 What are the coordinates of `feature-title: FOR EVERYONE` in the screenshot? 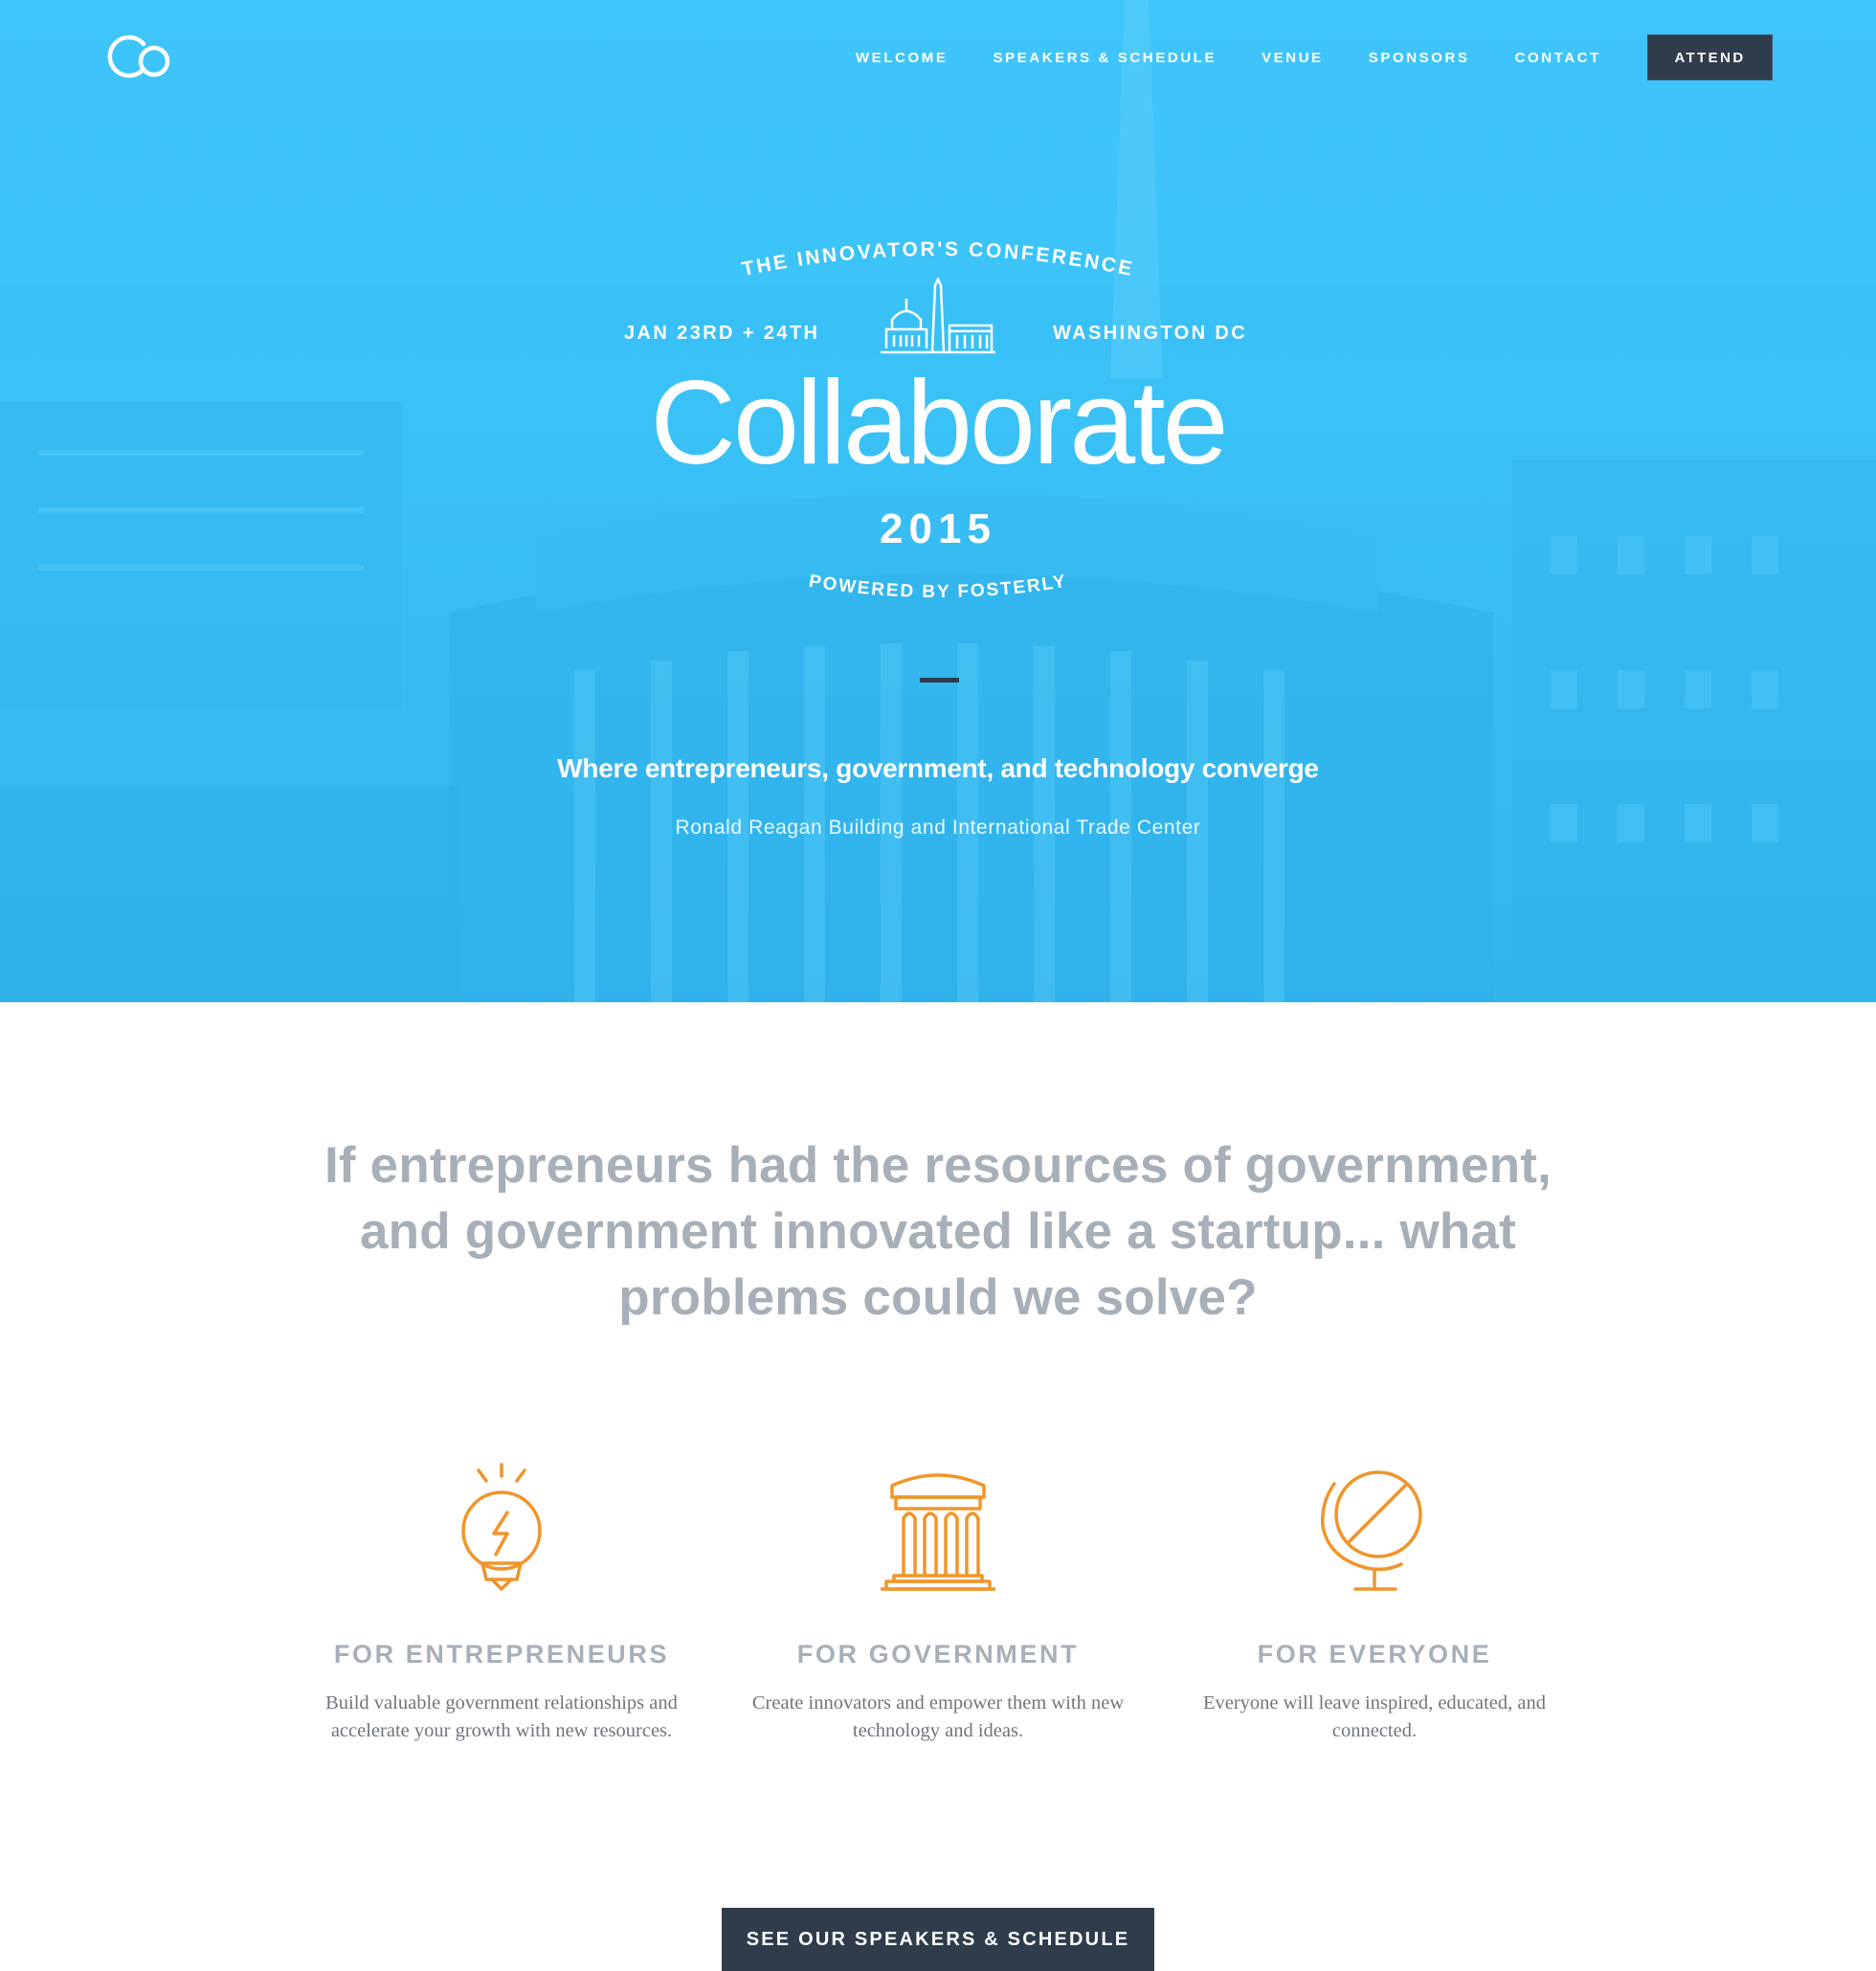 It's located at (1374, 1655).